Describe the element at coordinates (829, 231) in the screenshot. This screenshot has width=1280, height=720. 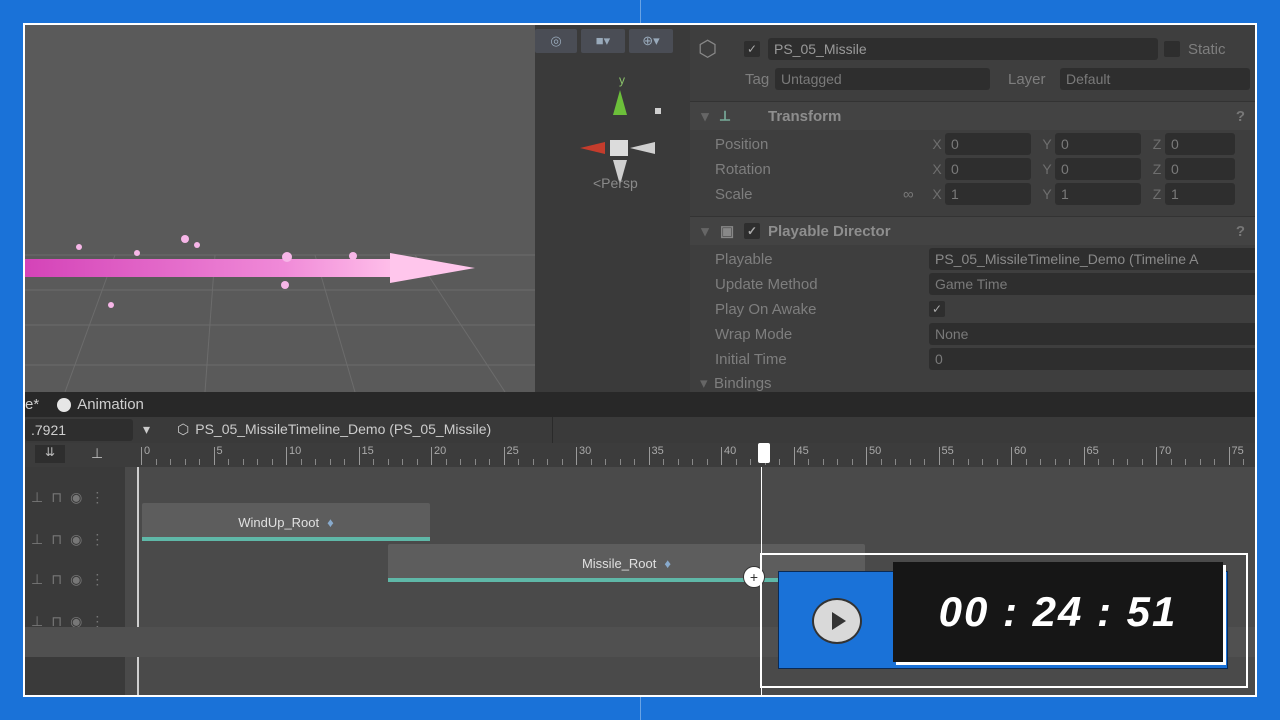
I see `director-title: Playable Director` at that location.